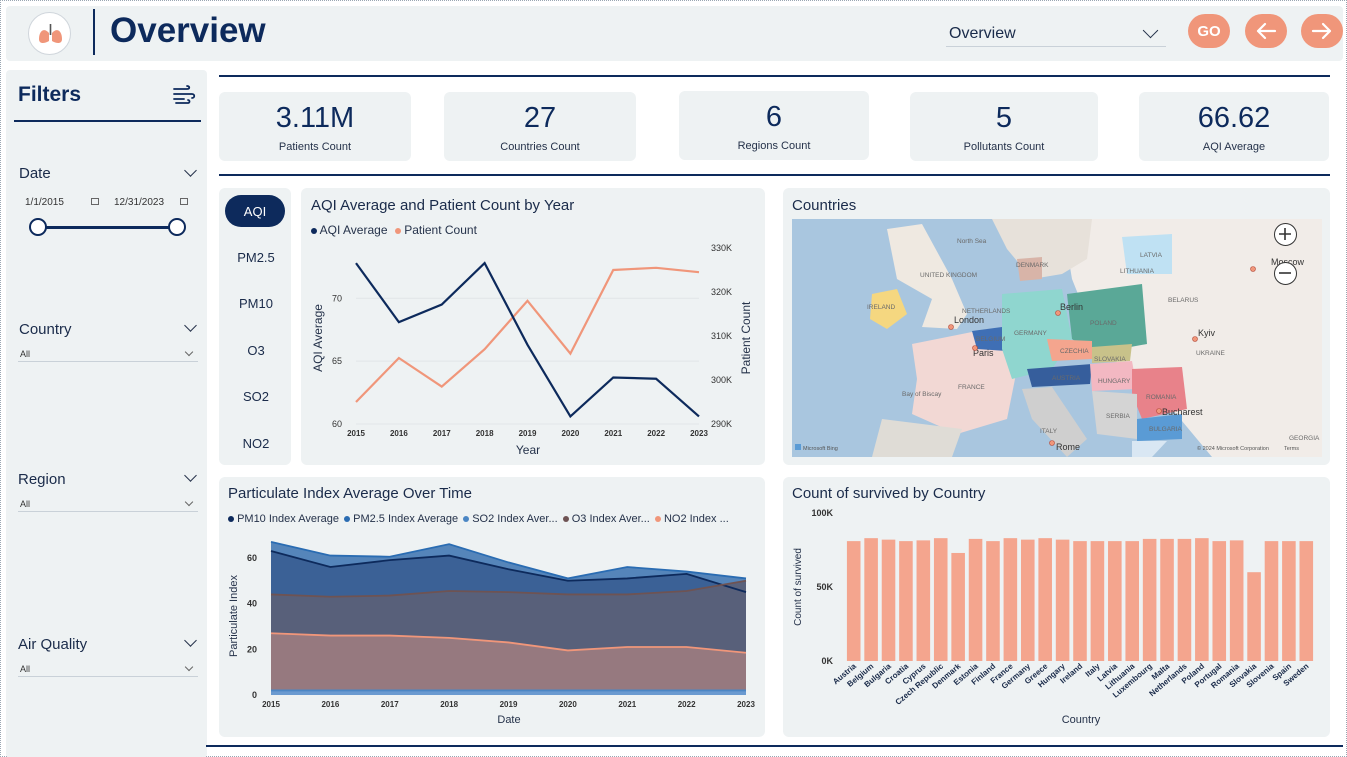 This screenshot has height=757, width=1347. I want to click on y-axis-label: AQI Average, so click(318, 338).